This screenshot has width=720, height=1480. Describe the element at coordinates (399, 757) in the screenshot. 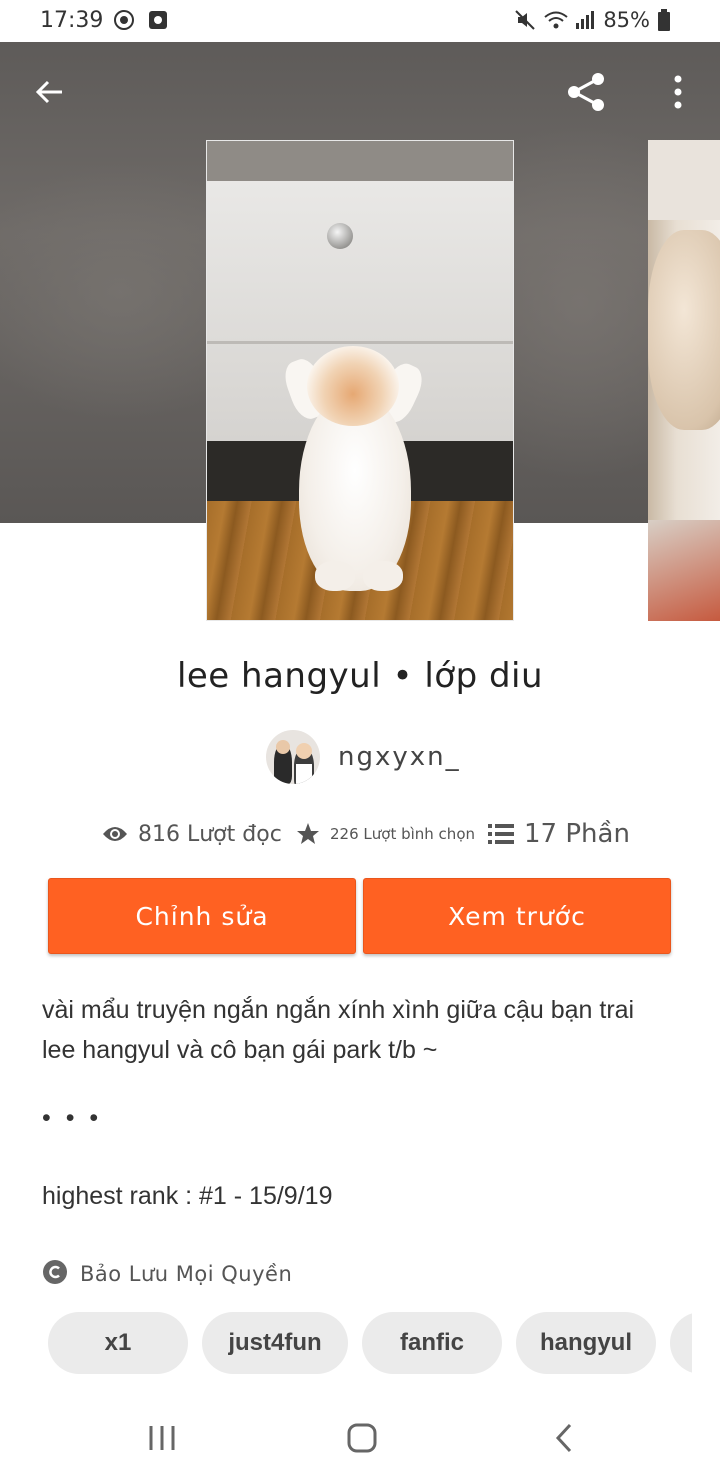

I see `author-name: ngxyxn_` at that location.